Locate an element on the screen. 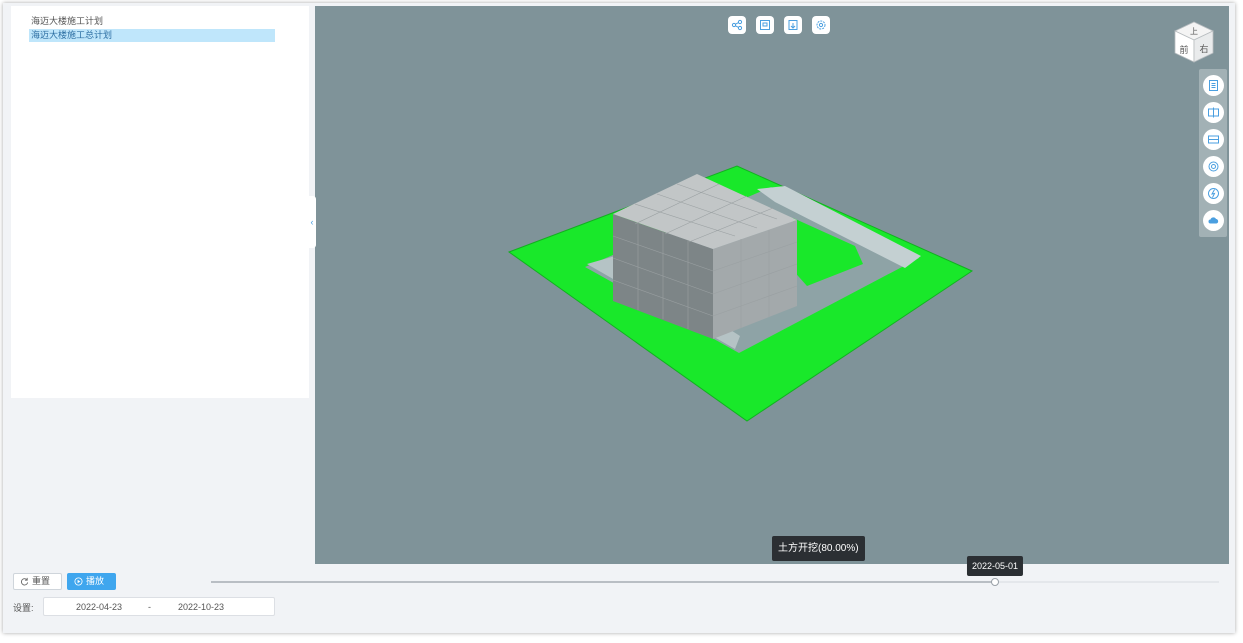  layers-icon is located at coordinates (1213, 139).